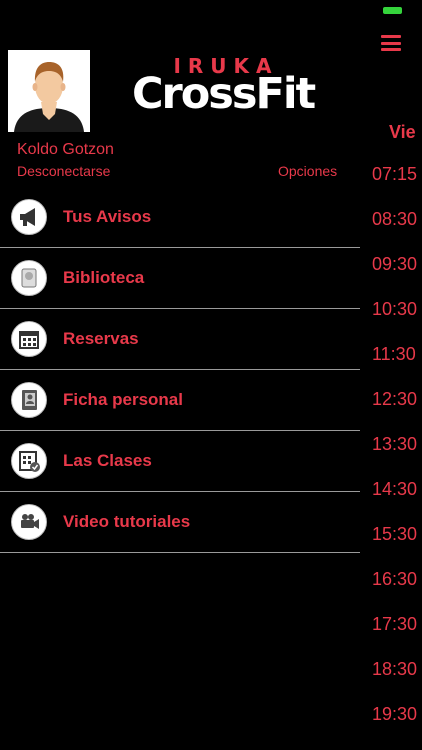  I want to click on logo-main-text: CrossFit, so click(224, 94).